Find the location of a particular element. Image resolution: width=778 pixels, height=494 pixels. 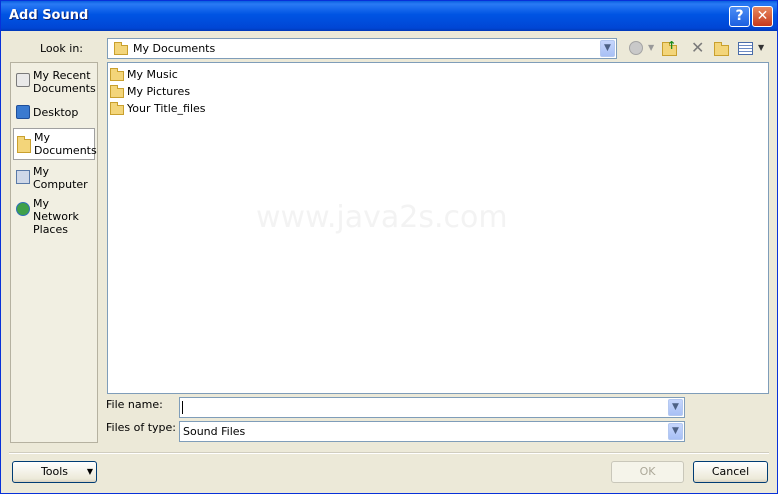

divider is located at coordinates (389, 453).